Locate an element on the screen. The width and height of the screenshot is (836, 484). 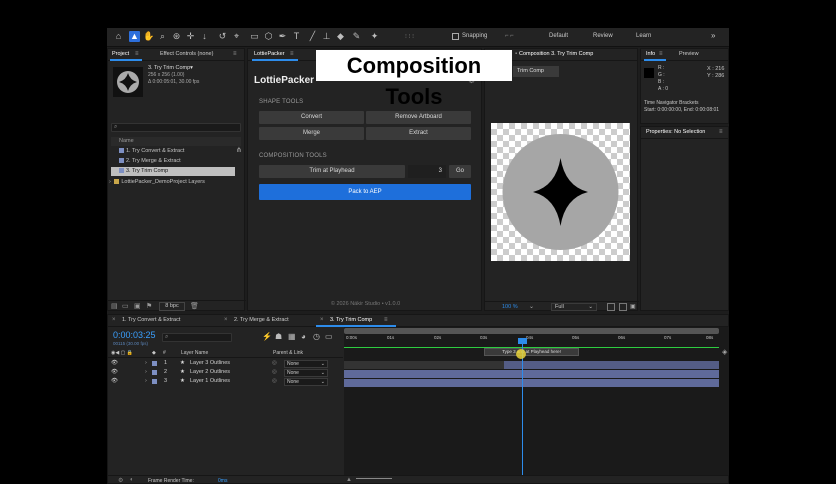
remove-artboard-button: Remove Artboard is located at coordinates (418, 117).